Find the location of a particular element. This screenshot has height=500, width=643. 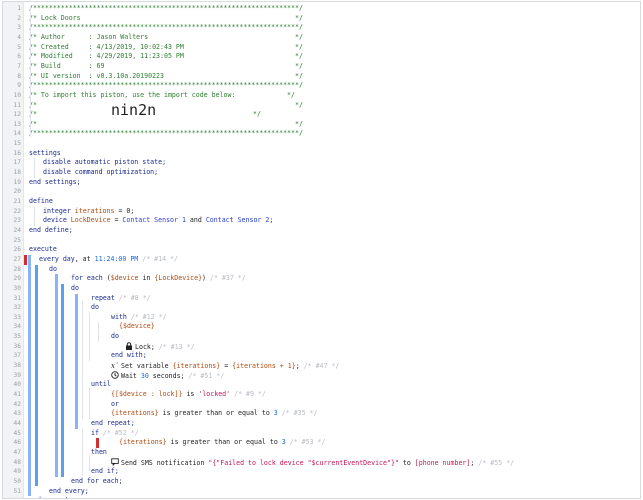

code-line: end settings; is located at coordinates (55, 183).